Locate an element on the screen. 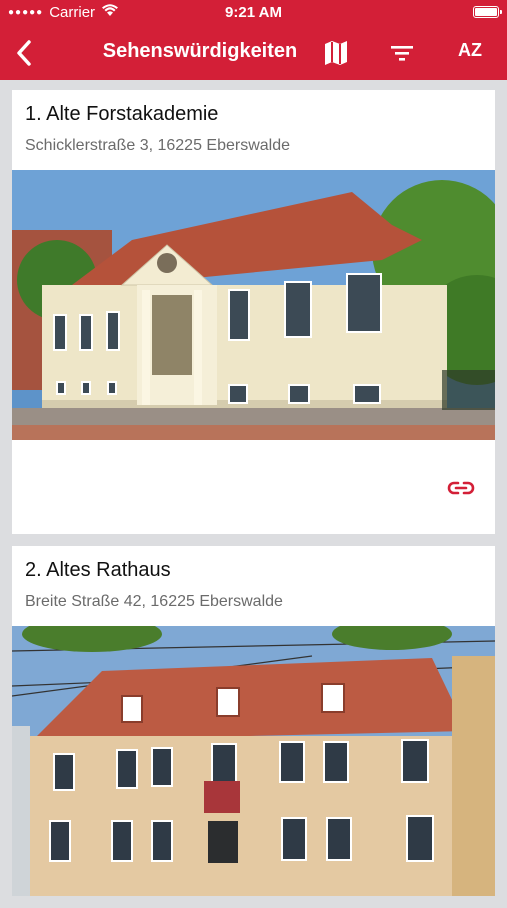 This screenshot has height=908, width=507. link-icon is located at coordinates (461, 488).